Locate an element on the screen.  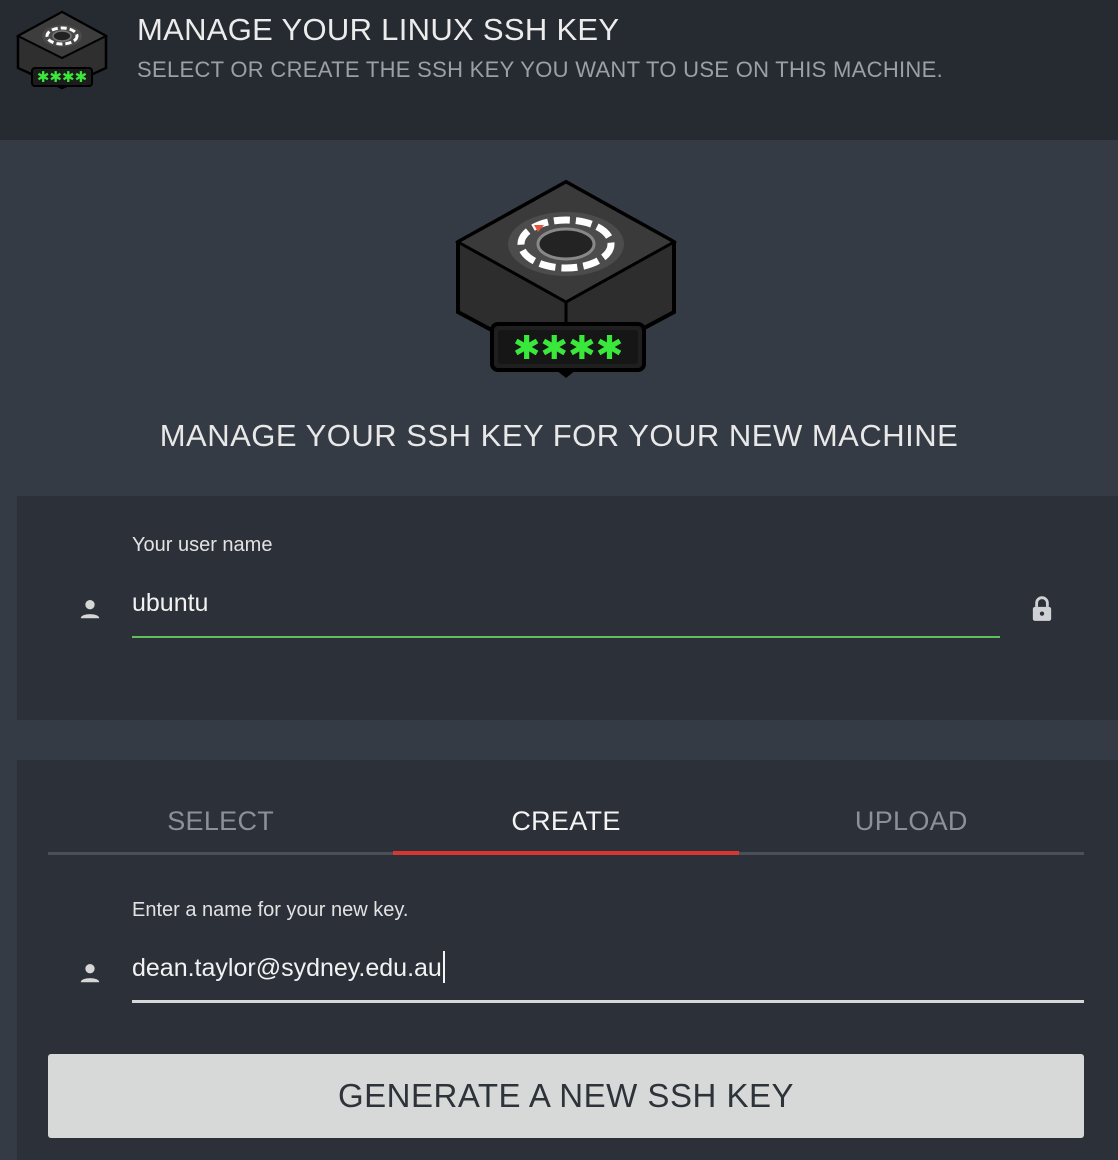
key-name-field: dean.taylor@sydney.edu.au is located at coordinates (288, 967).